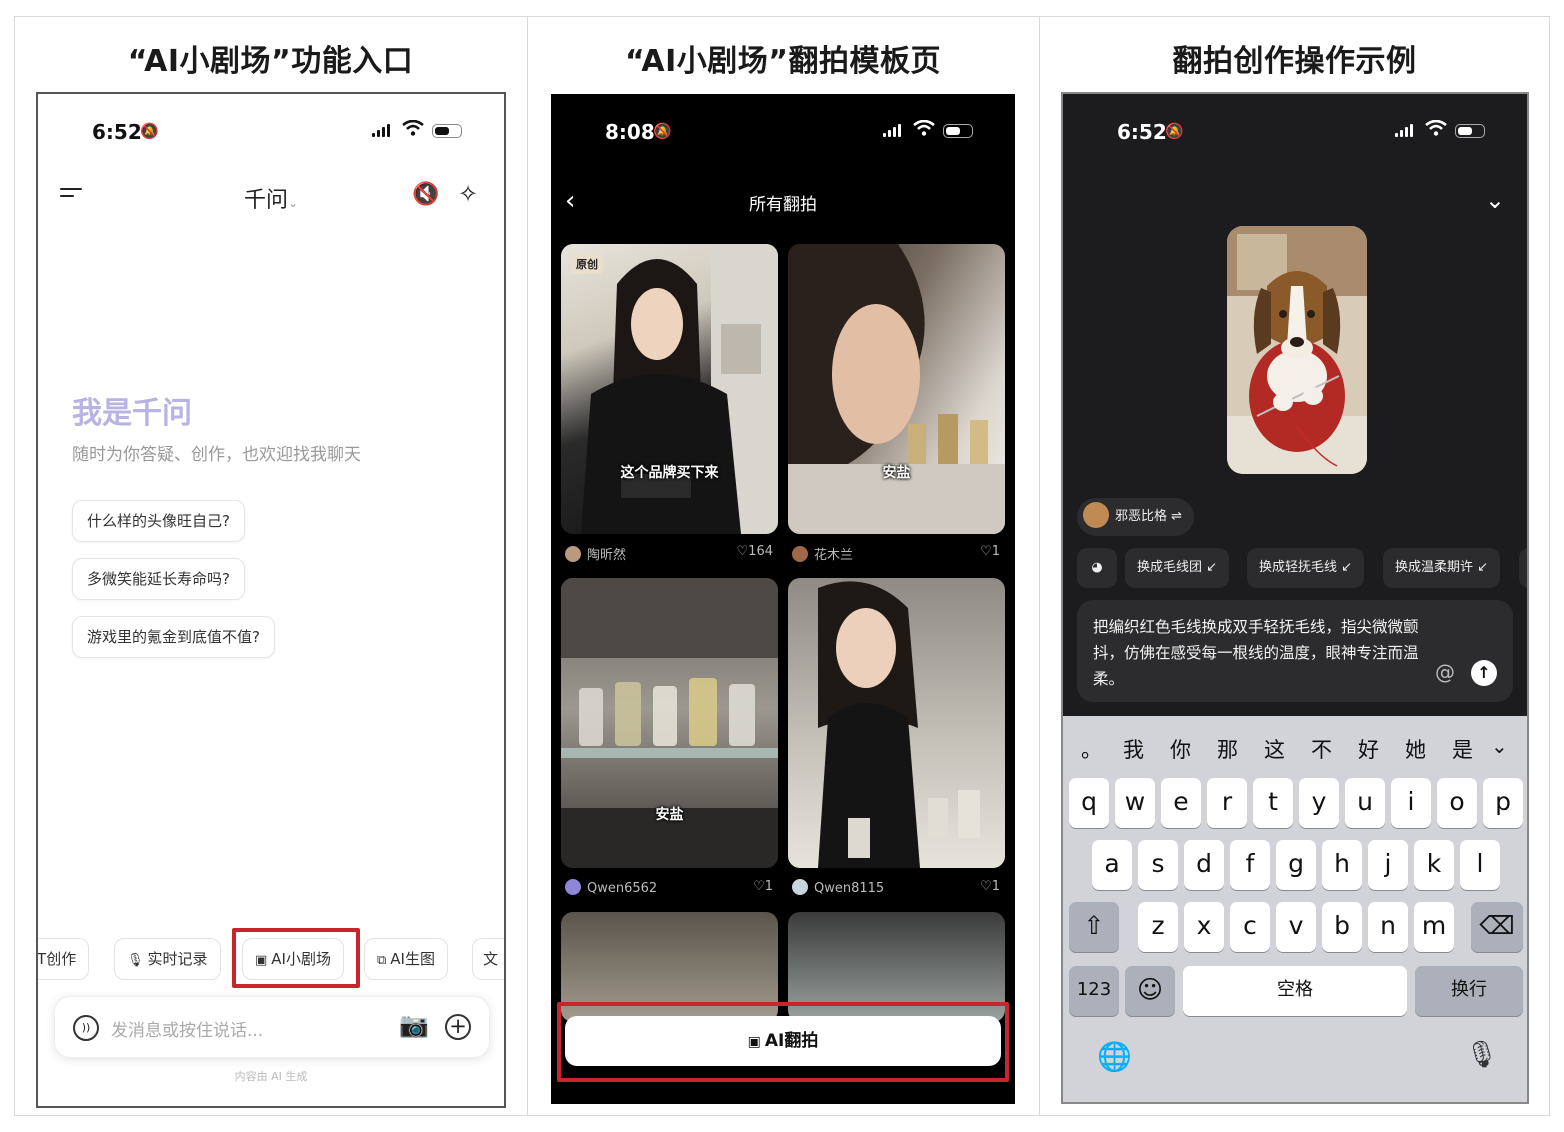 The height and width of the screenshot is (1132, 1564). Describe the element at coordinates (1133, 749) in the screenshot. I see `candidate-word: 我` at that location.